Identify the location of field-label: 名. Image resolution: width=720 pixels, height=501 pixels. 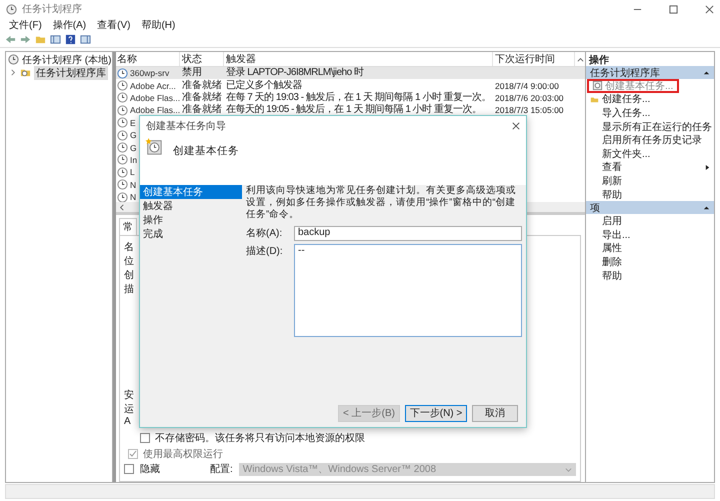
(129, 247).